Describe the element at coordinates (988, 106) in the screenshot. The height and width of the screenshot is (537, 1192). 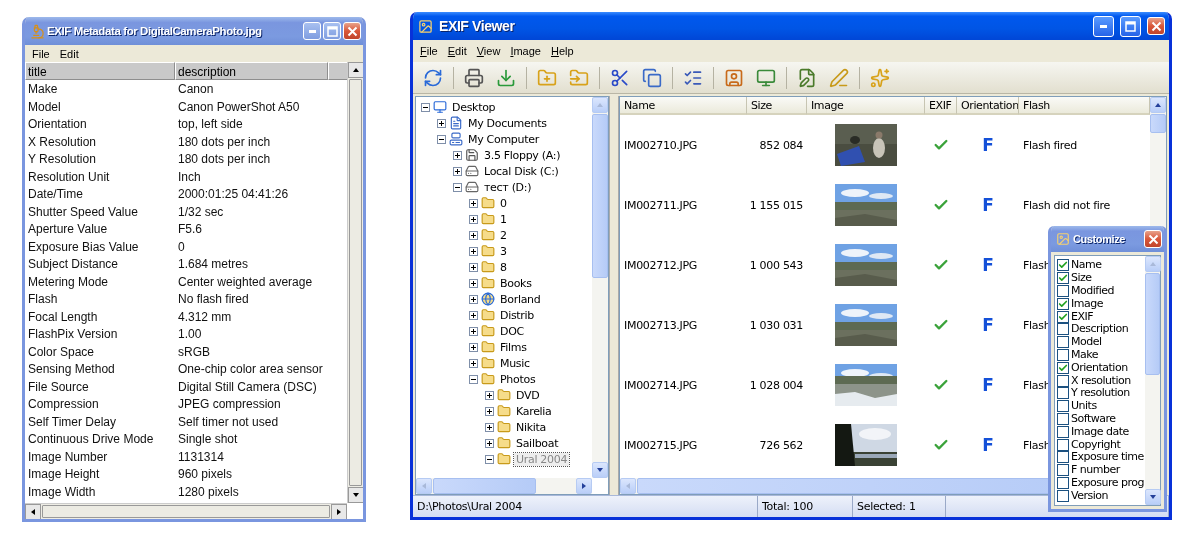
I see `column-header: Orientation` at that location.